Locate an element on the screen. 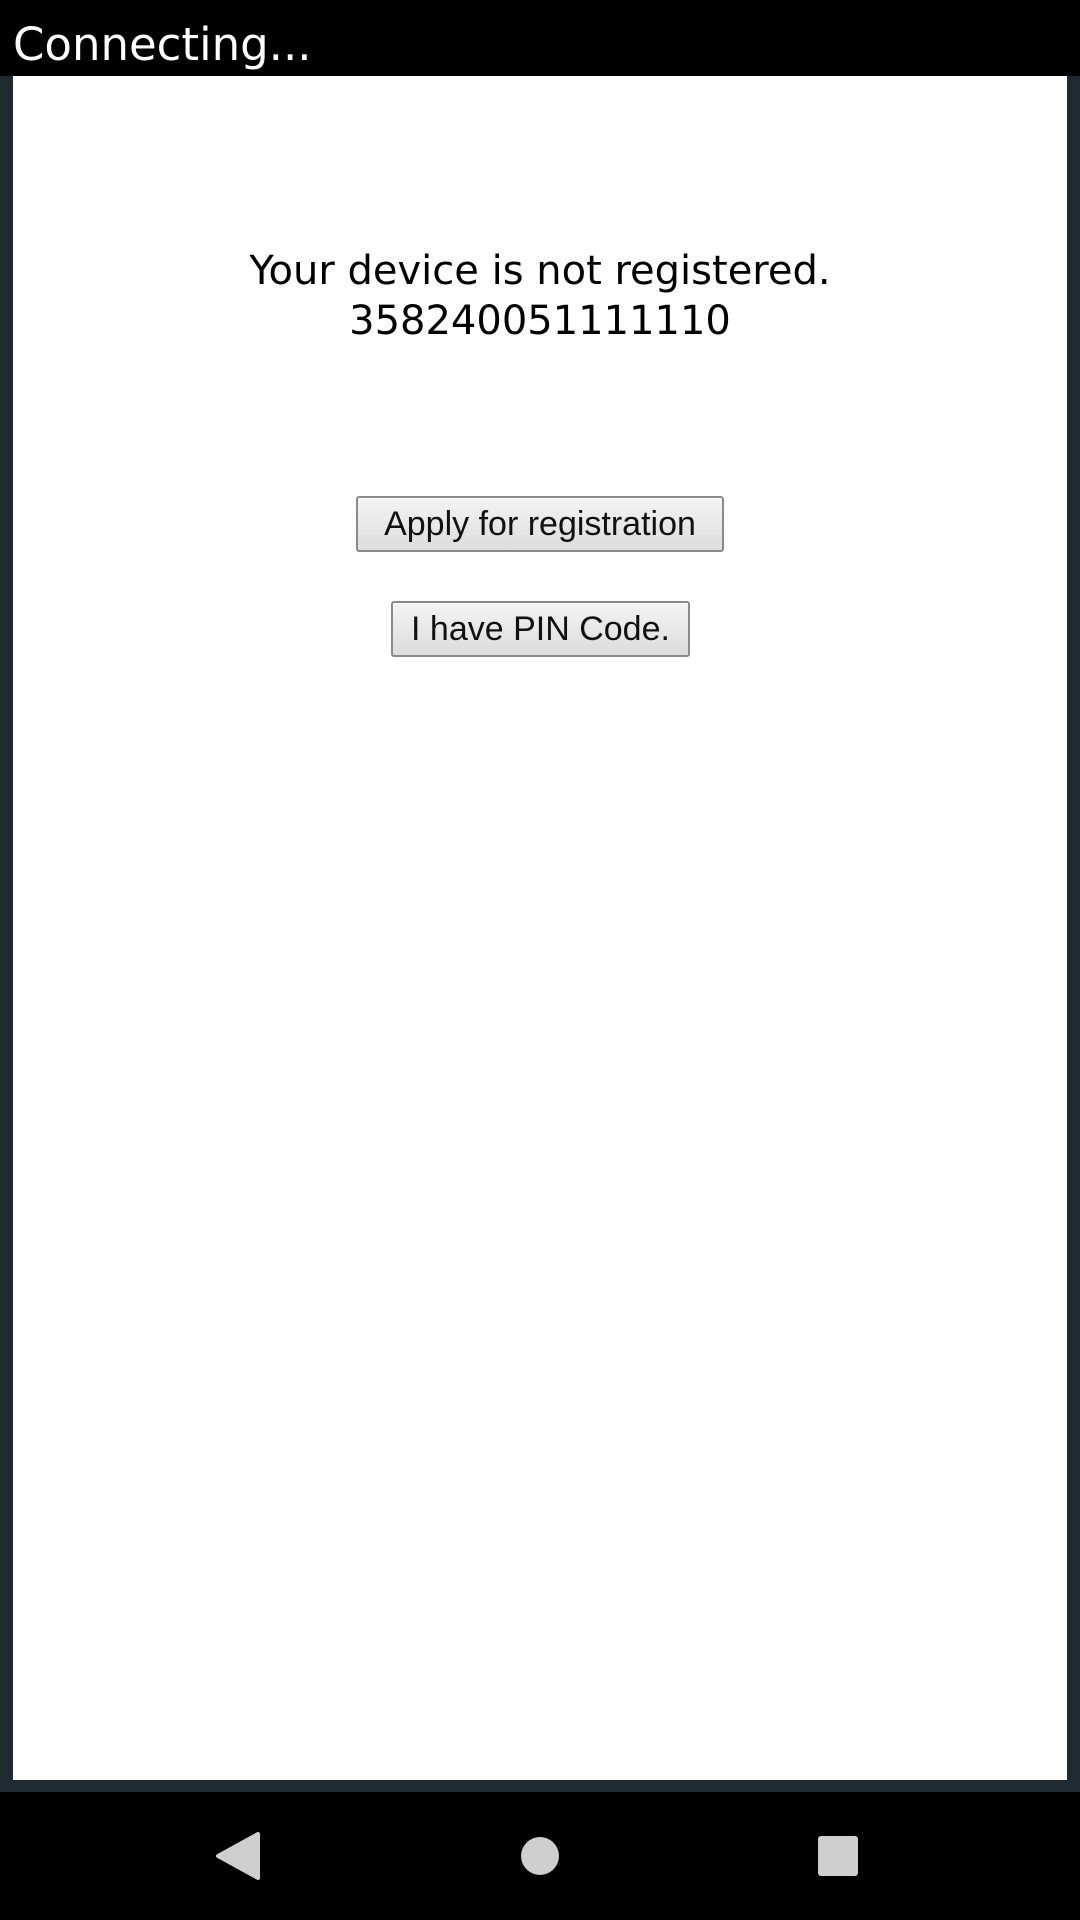 The image size is (1080, 1920). recent-apps-icon is located at coordinates (838, 1856).